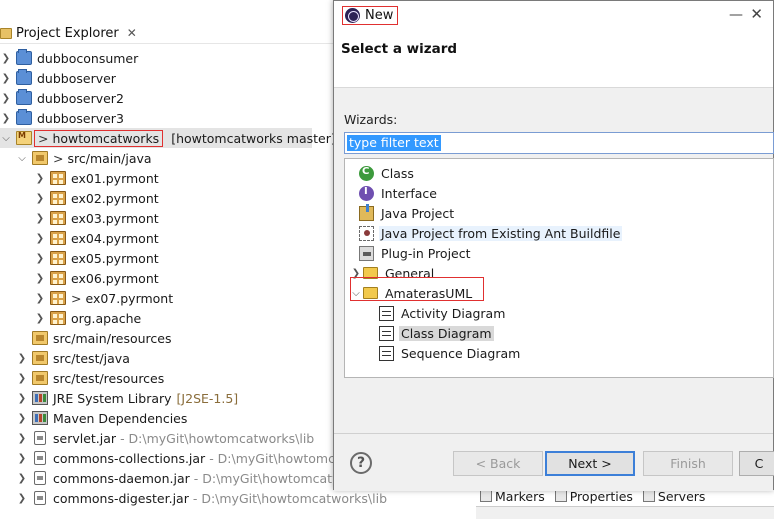  Describe the element at coordinates (756, 14) in the screenshot. I see `close-button: ✕` at that location.